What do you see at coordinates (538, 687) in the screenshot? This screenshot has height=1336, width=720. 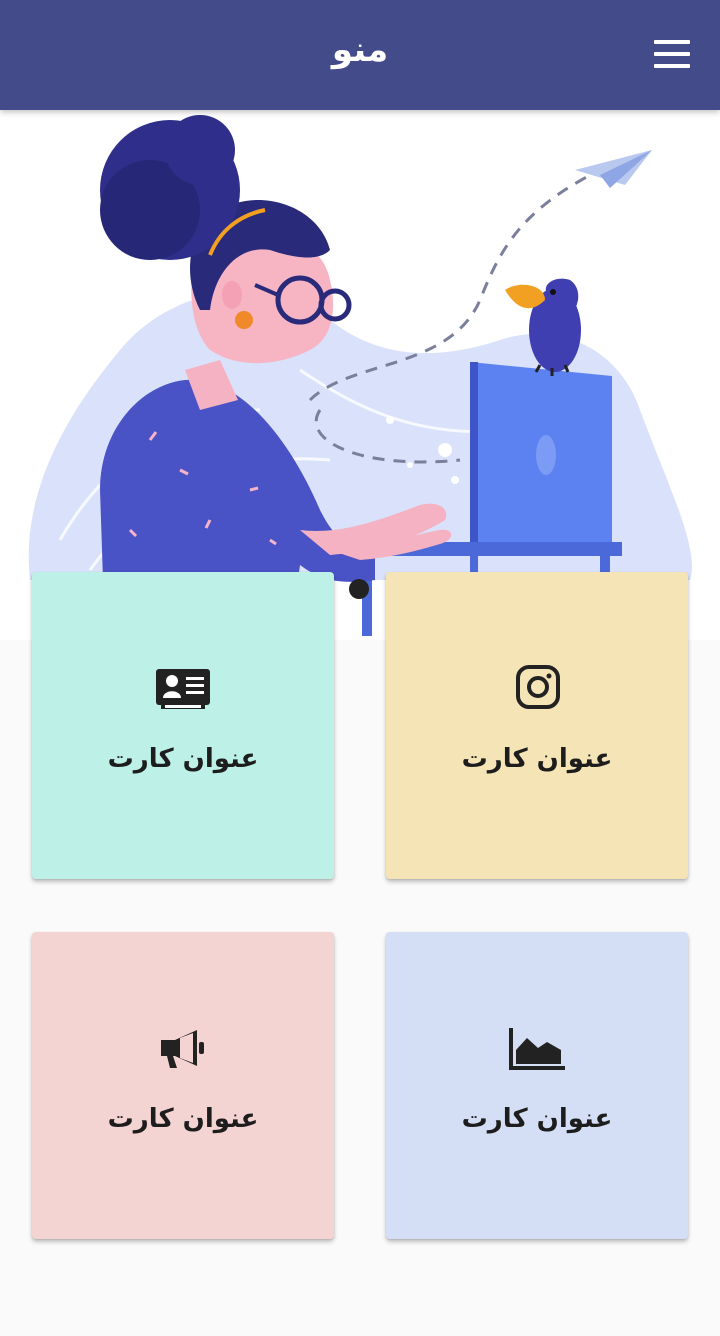 I see `instagram-icon` at bounding box center [538, 687].